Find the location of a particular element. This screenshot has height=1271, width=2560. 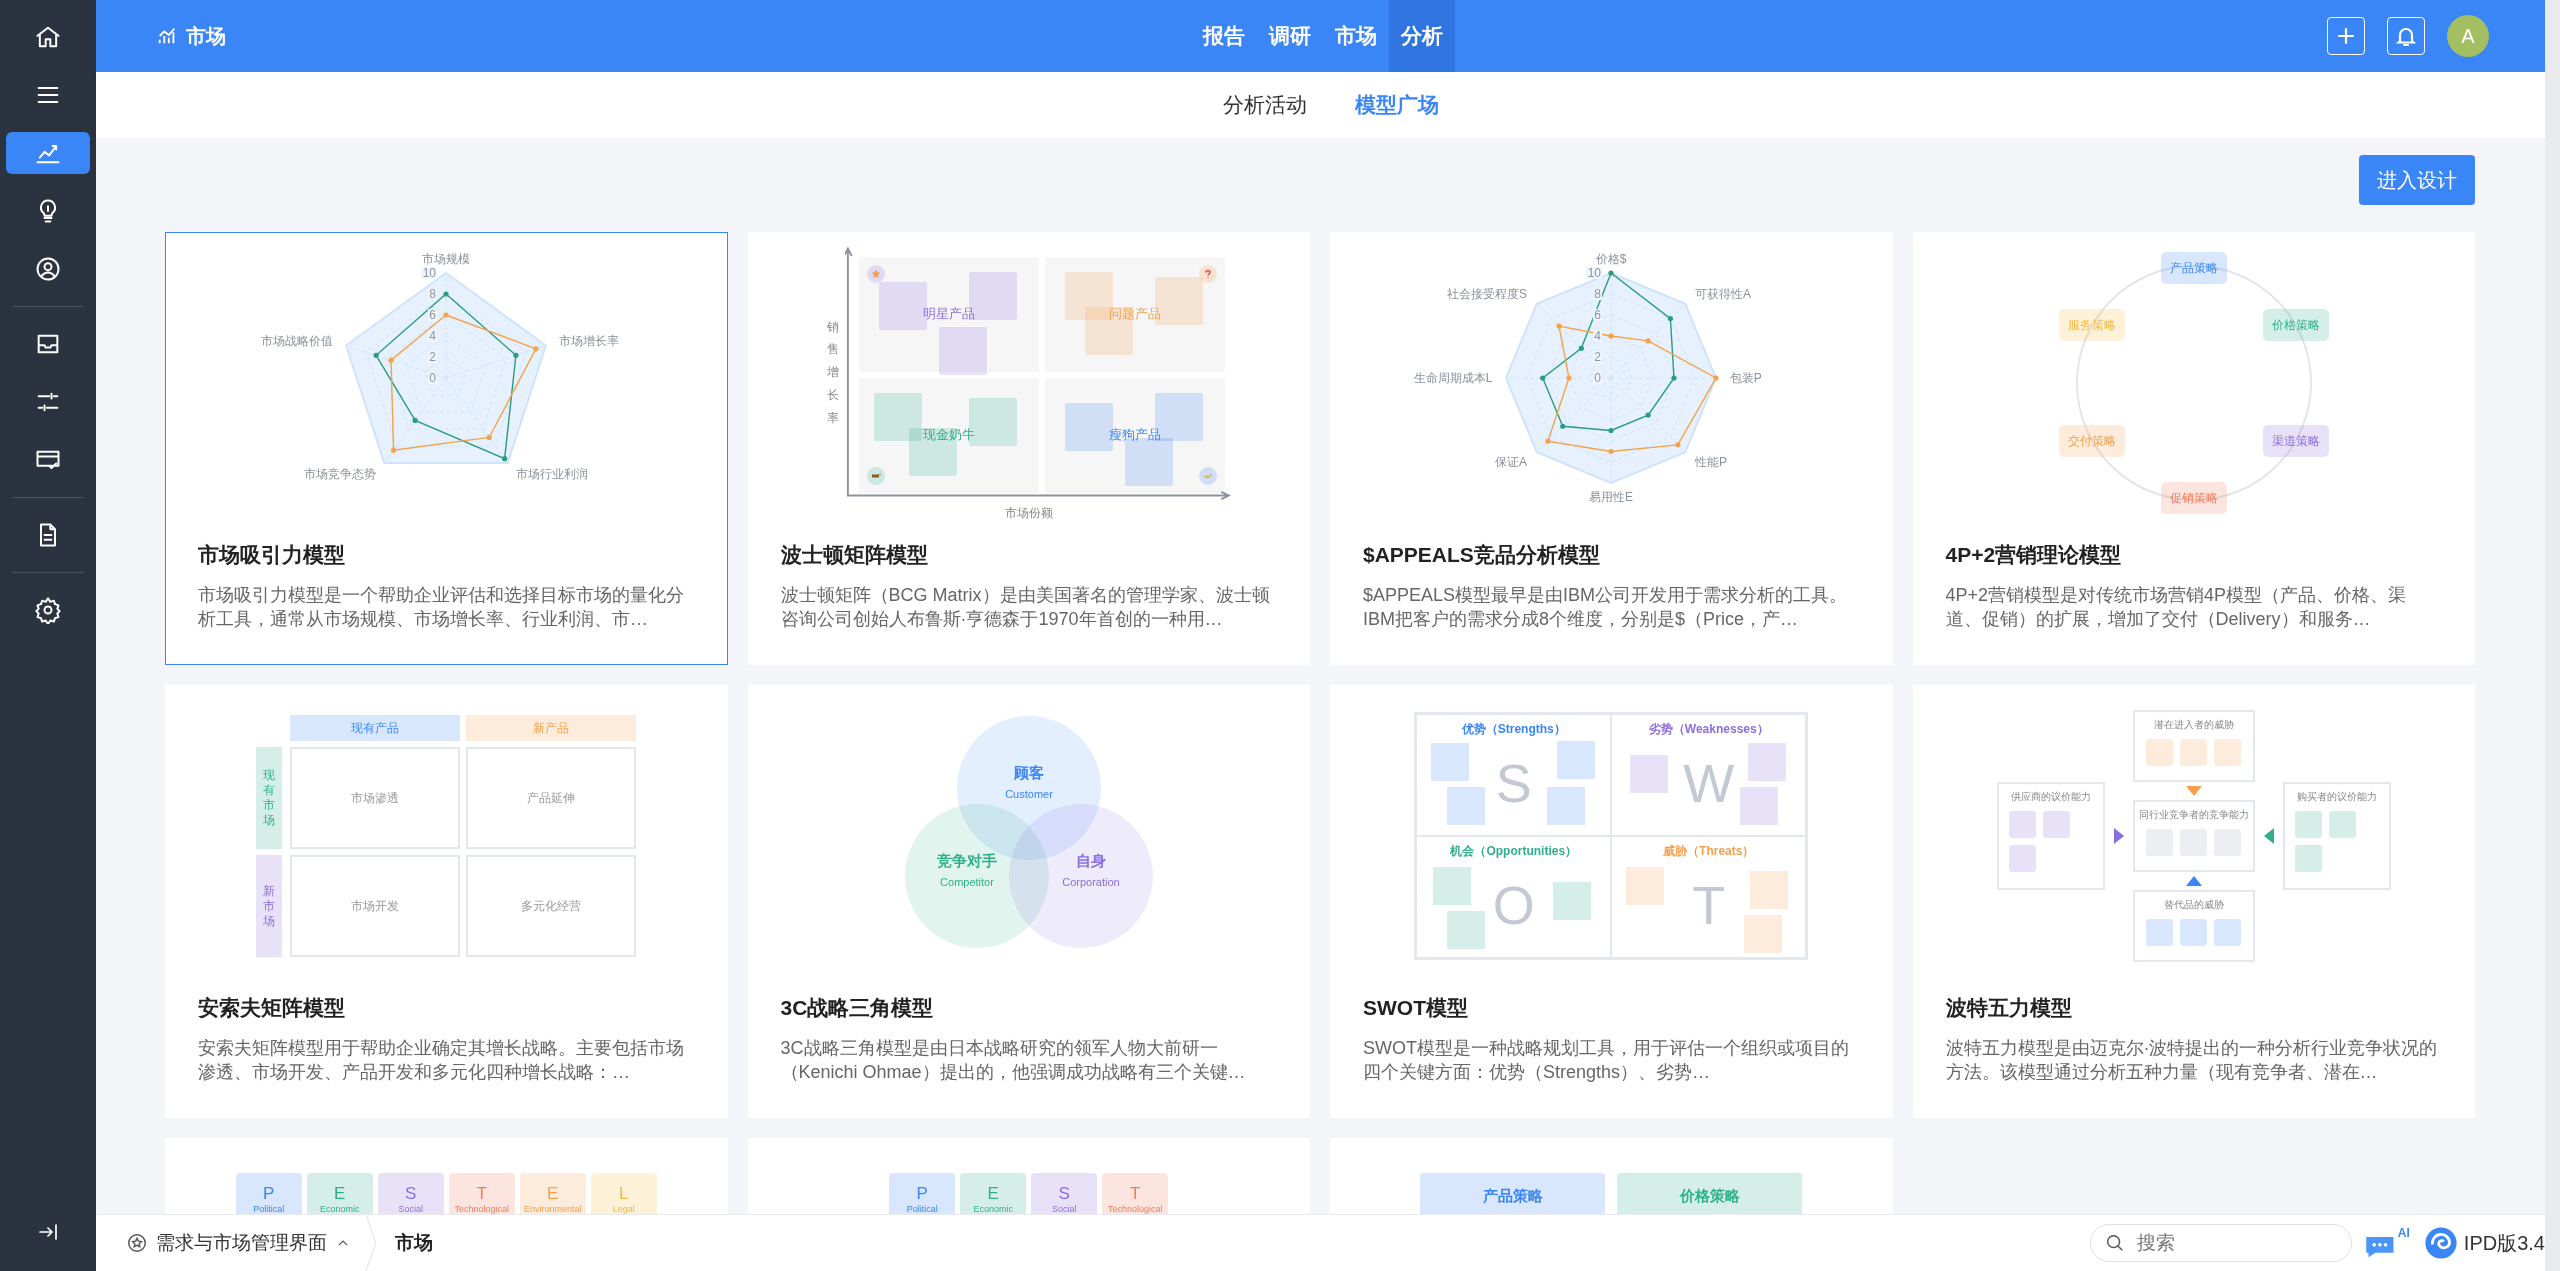

axis-label: 保证A is located at coordinates (1511, 461).